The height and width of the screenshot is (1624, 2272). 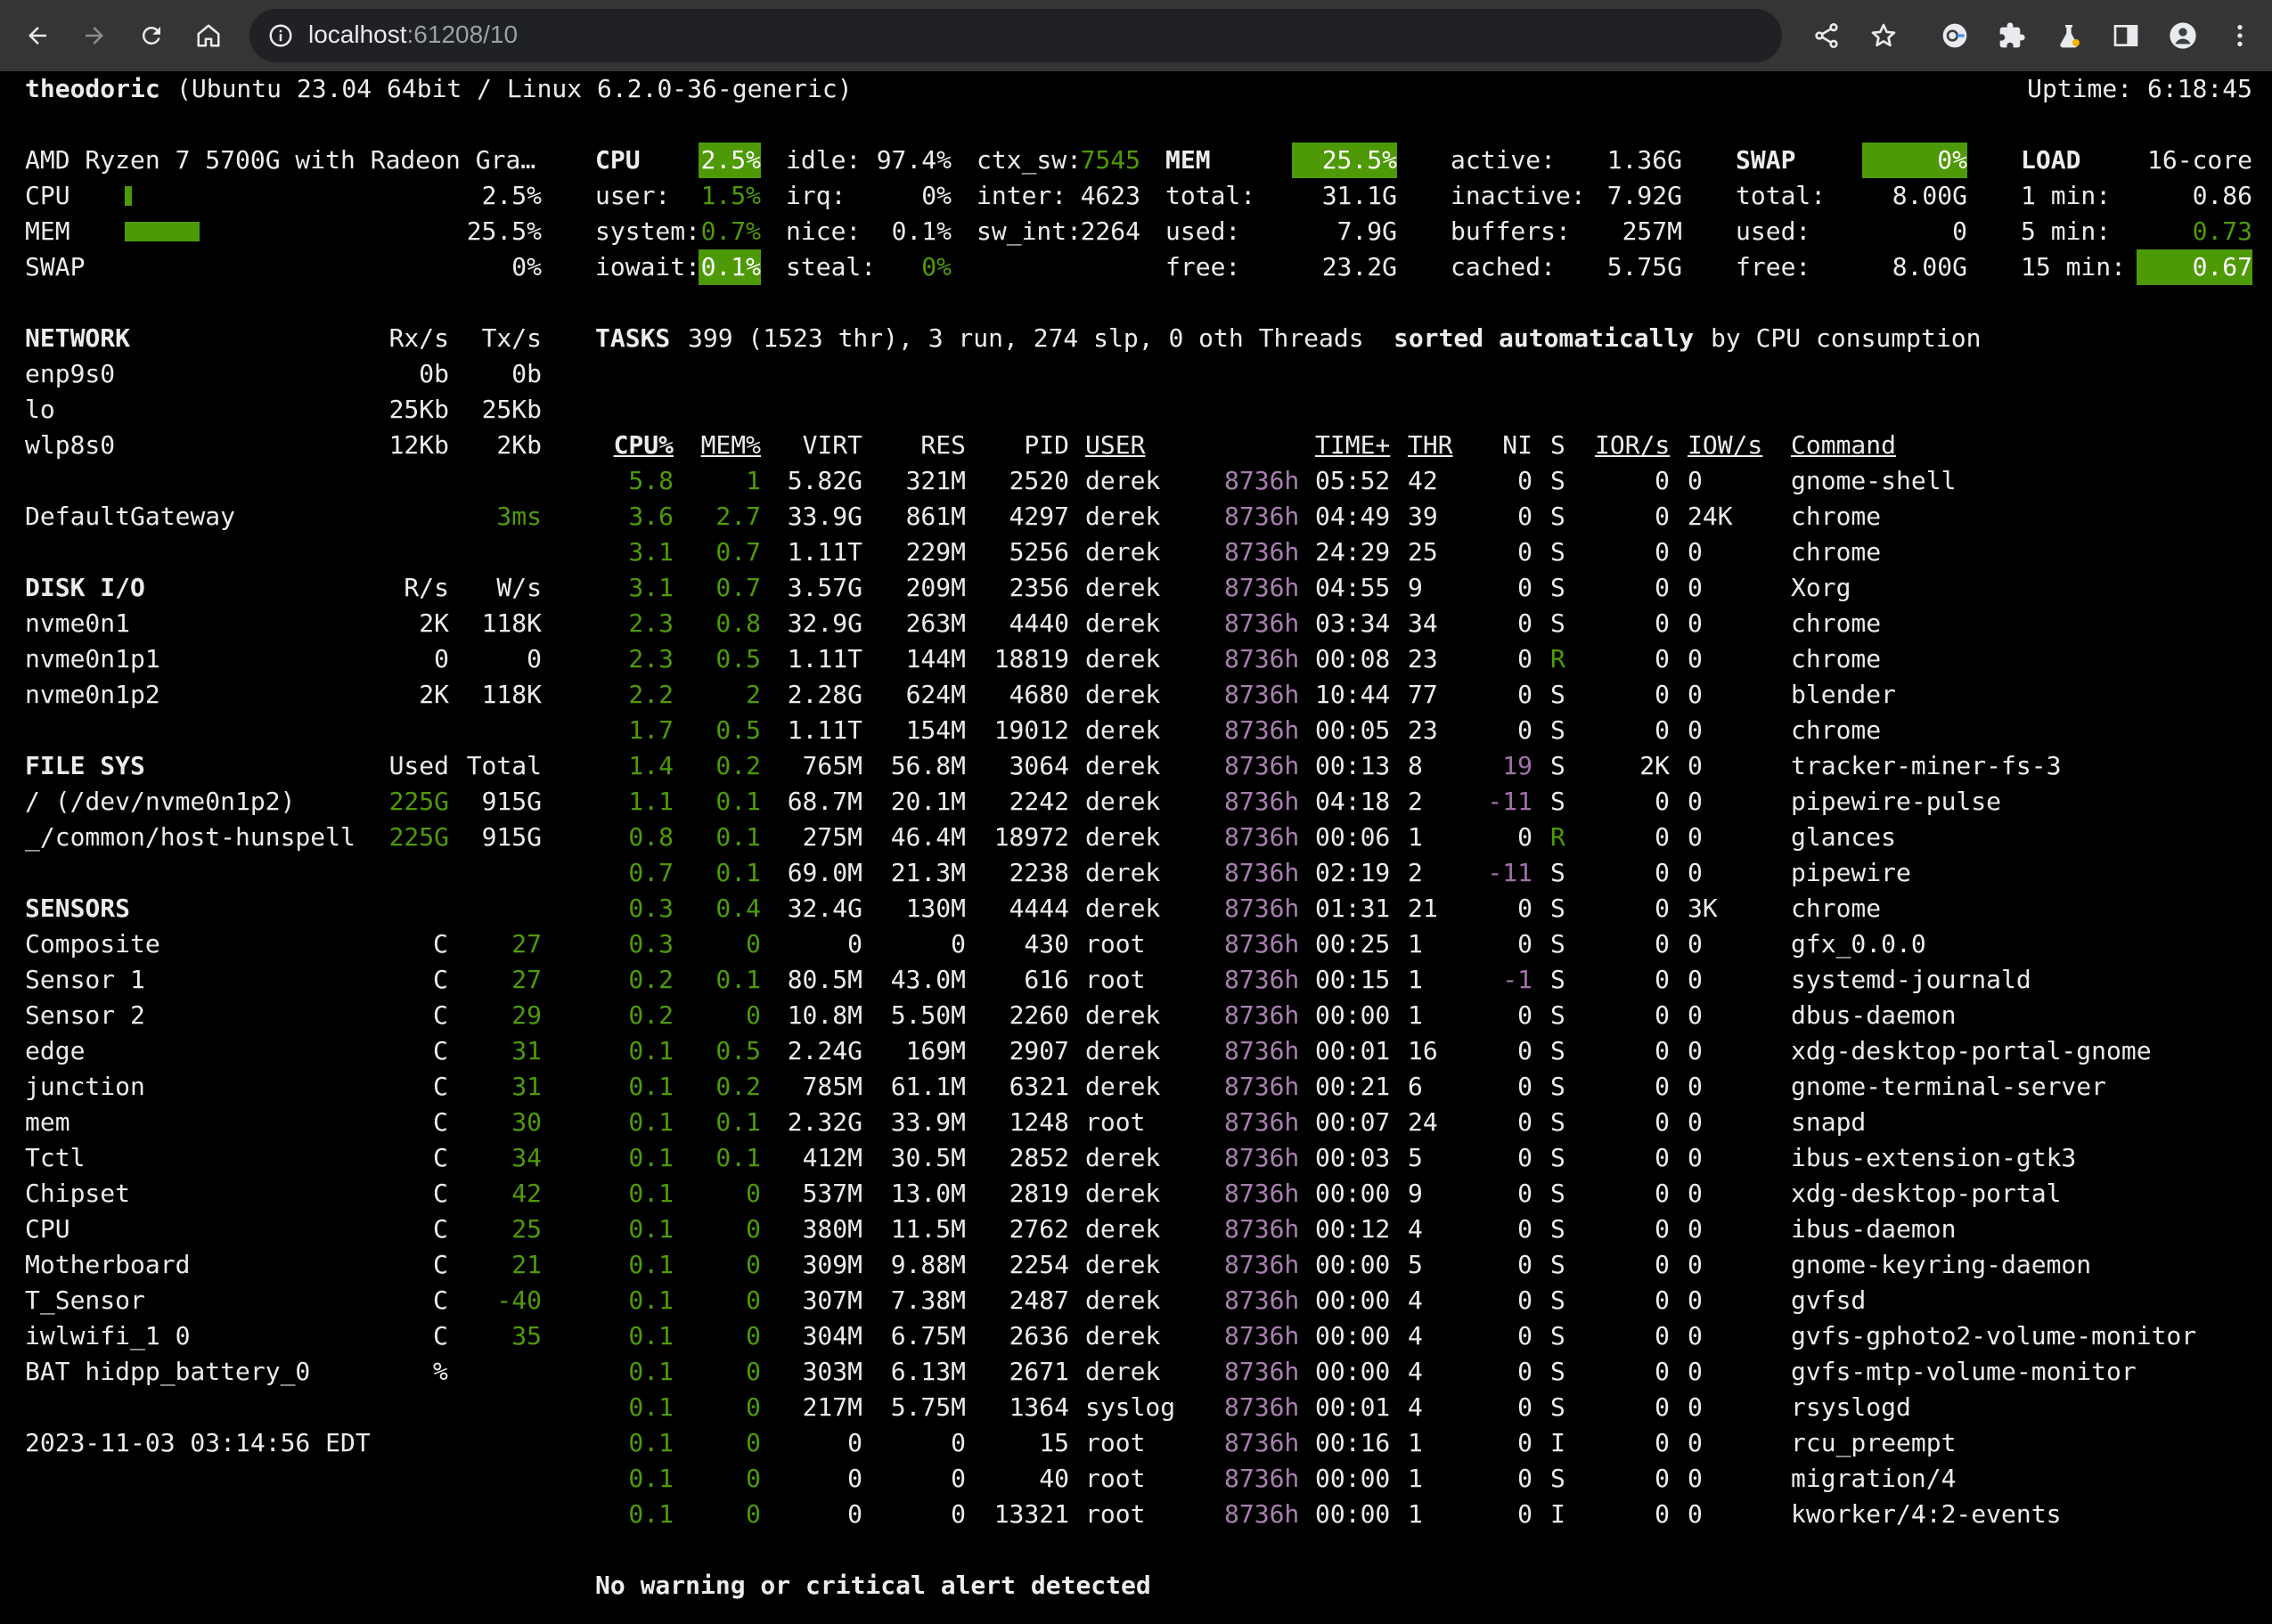 What do you see at coordinates (738, 908) in the screenshot?
I see `process-mem: 0.4` at bounding box center [738, 908].